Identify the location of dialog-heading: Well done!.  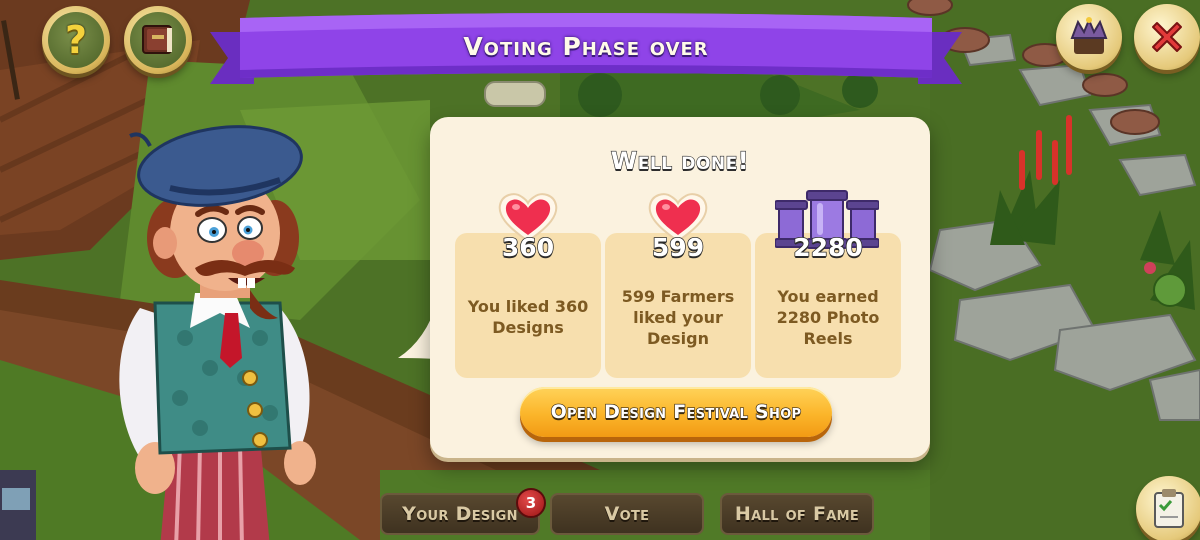
(680, 160).